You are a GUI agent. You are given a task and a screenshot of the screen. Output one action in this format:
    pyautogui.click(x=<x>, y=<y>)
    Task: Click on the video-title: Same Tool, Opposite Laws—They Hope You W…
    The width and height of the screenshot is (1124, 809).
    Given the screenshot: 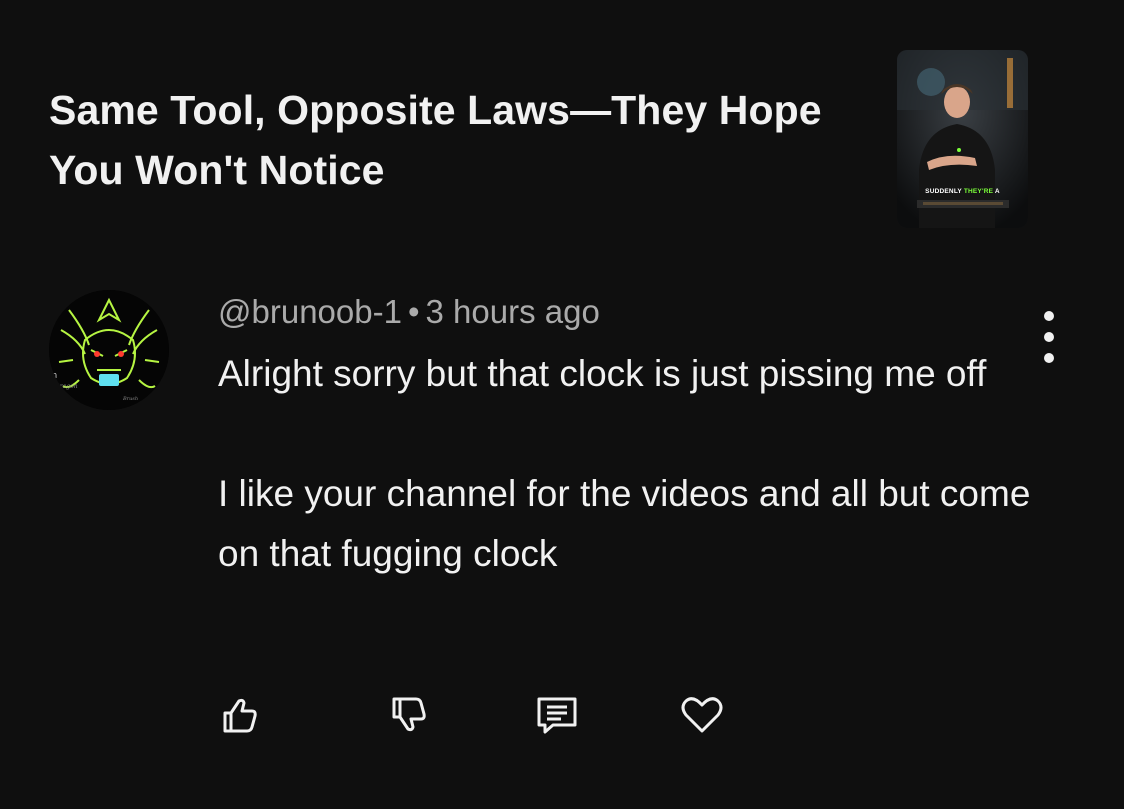 What is the action you would take?
    pyautogui.click(x=449, y=140)
    